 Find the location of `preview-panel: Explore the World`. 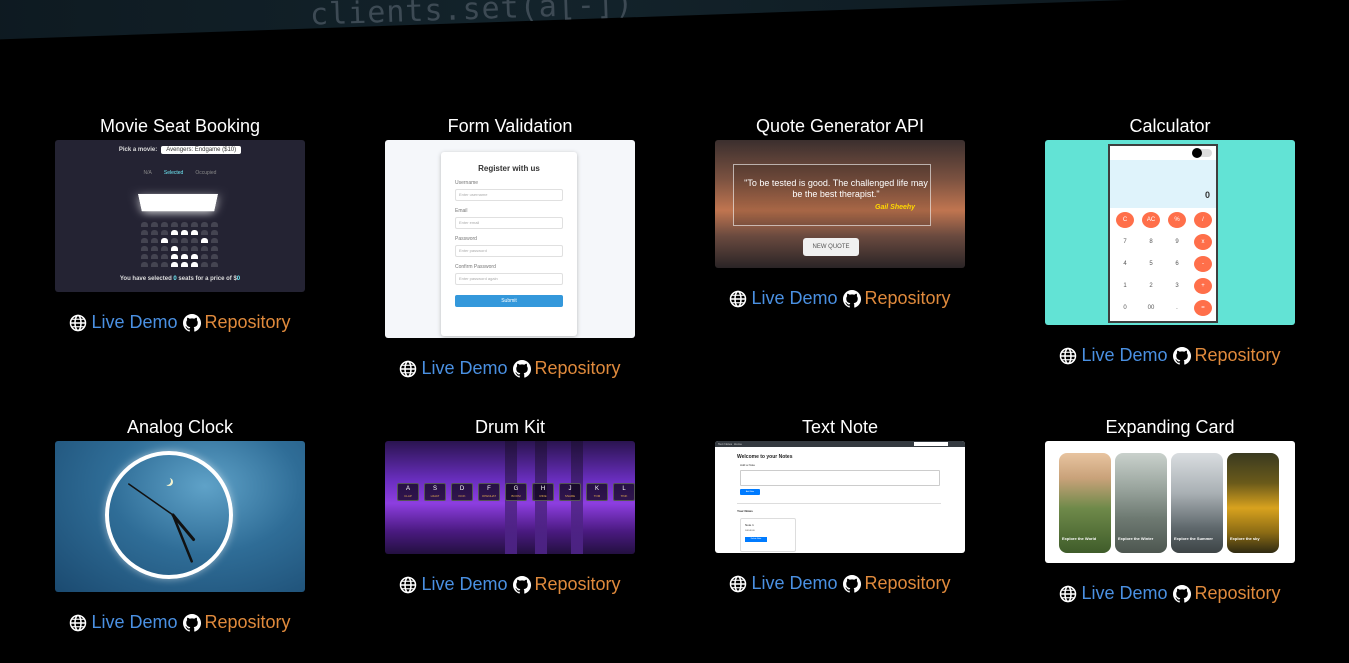

preview-panel: Explore the World is located at coordinates (1085, 503).